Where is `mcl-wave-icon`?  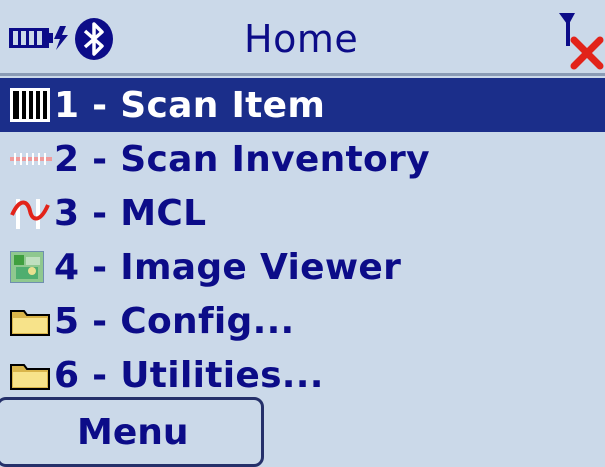 mcl-wave-icon is located at coordinates (32, 213).